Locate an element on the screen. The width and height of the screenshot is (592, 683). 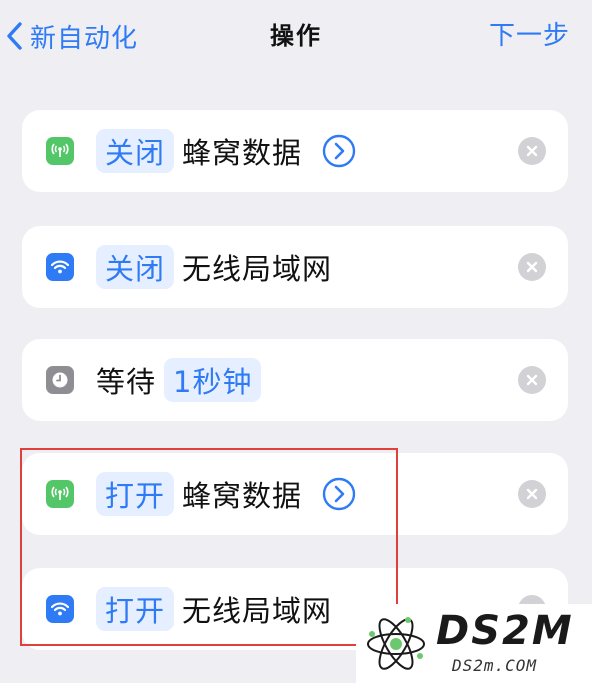
watermark-subtitle: DS2m.COM is located at coordinates (495, 665).